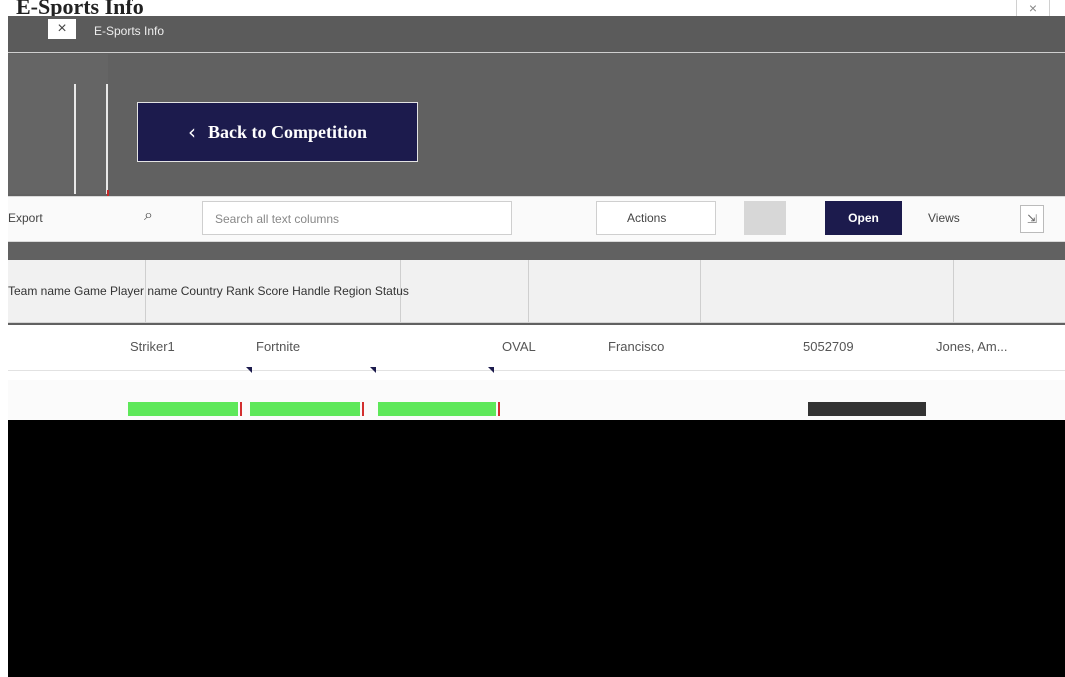 The width and height of the screenshot is (1065, 677). What do you see at coordinates (636, 346) in the screenshot?
I see `cell-city: Francisco` at bounding box center [636, 346].